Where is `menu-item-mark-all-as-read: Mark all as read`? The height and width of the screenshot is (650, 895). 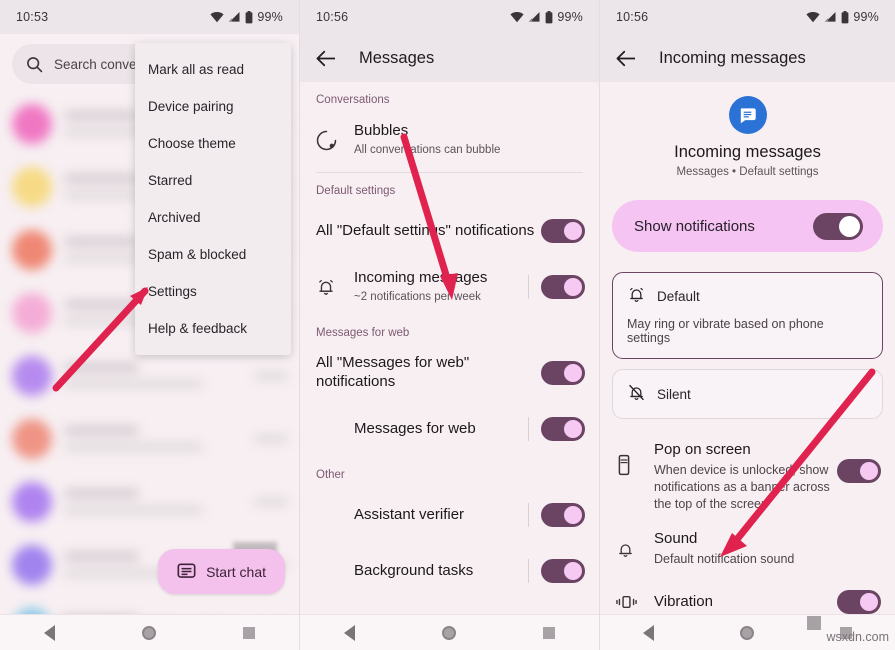 menu-item-mark-all-as-read: Mark all as read is located at coordinates (213, 69).